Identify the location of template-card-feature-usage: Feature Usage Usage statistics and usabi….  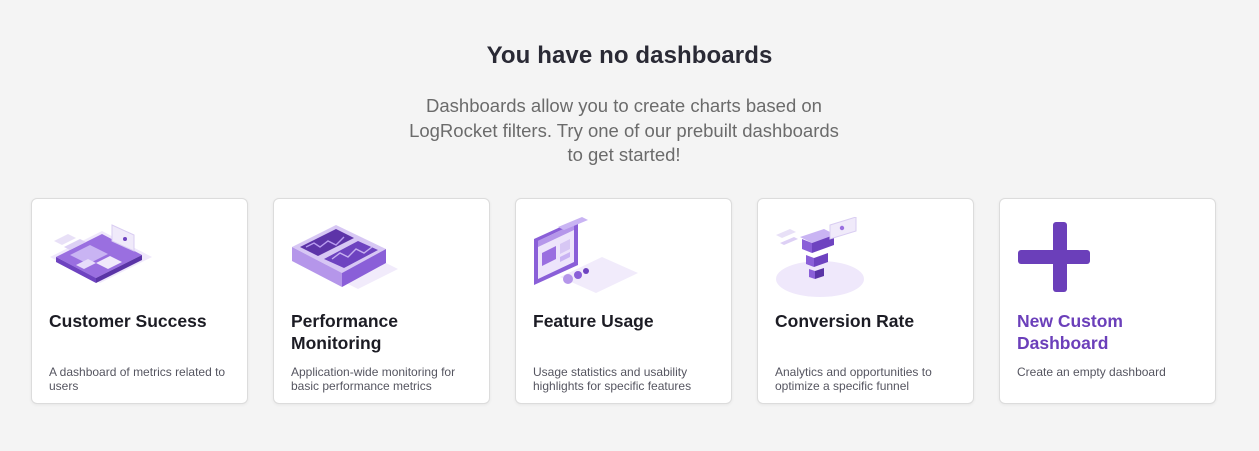
(623, 301).